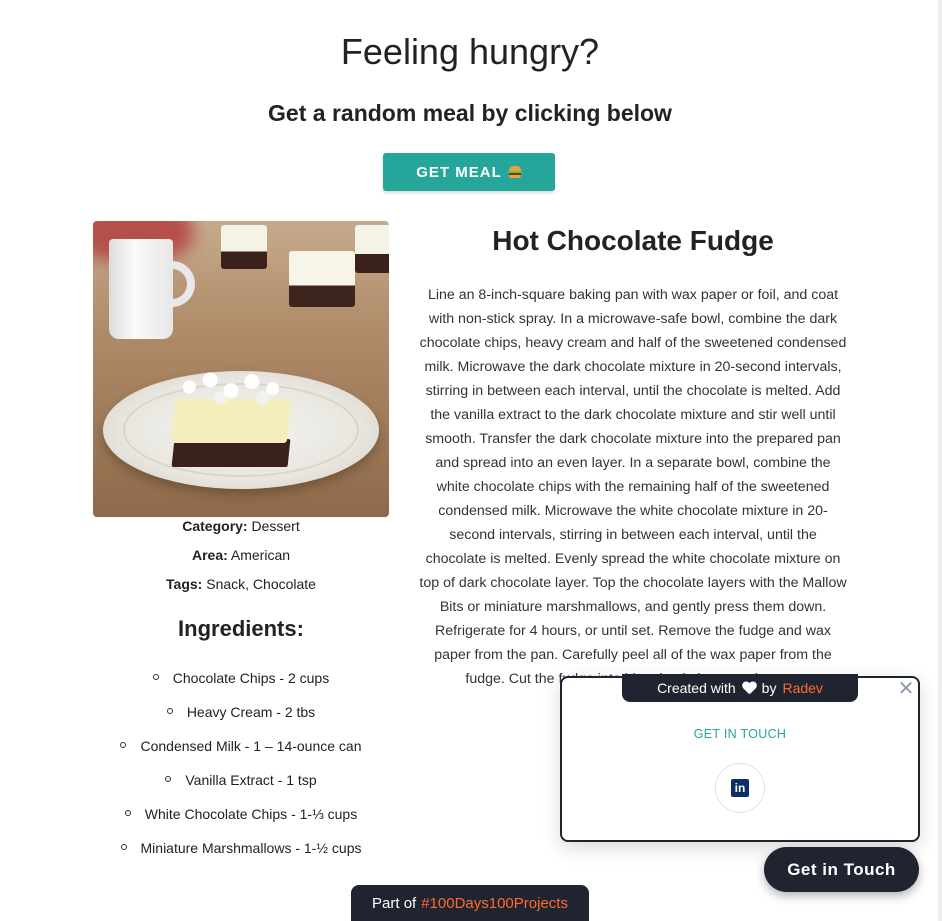 The height and width of the screenshot is (921, 942). What do you see at coordinates (184, 584) in the screenshot?
I see `meal-tags-label: Tags:` at bounding box center [184, 584].